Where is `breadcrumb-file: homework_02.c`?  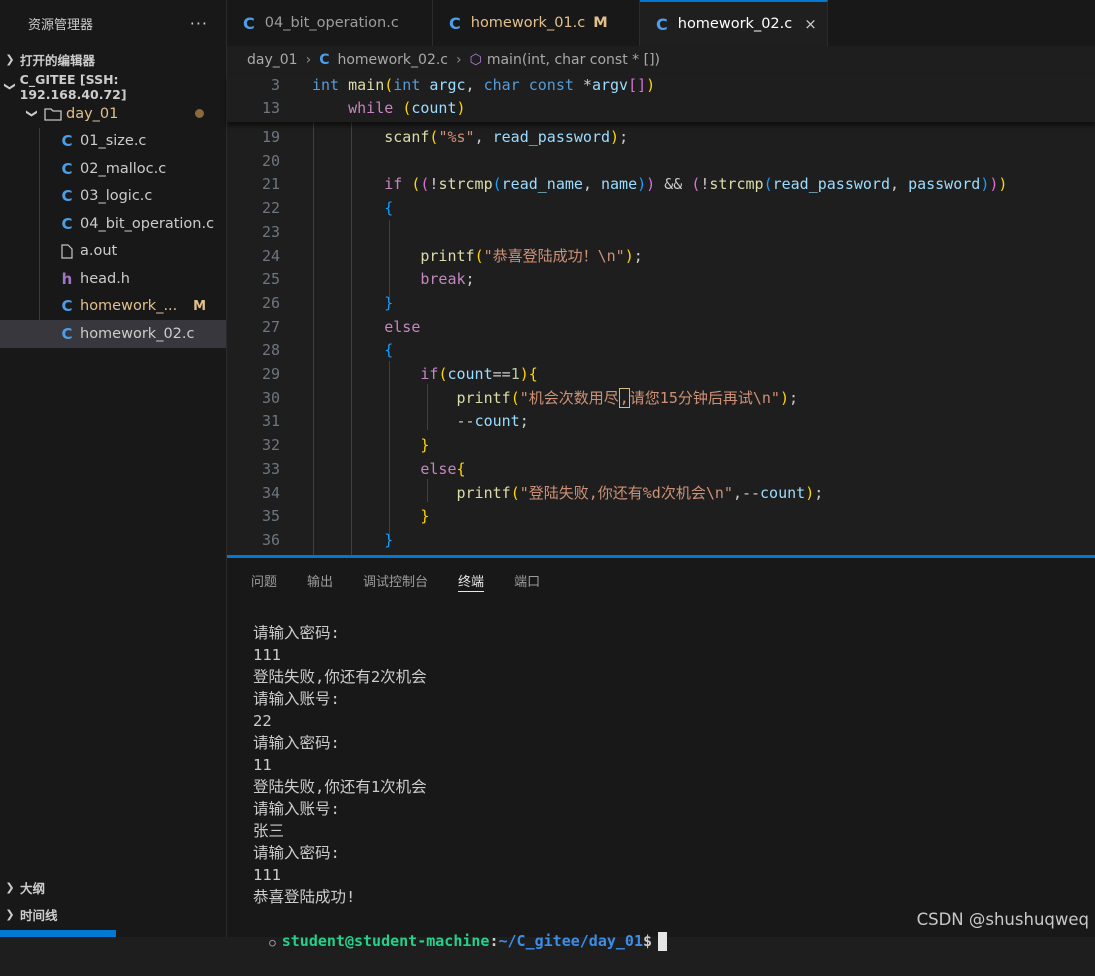
breadcrumb-file: homework_02.c is located at coordinates (392, 60).